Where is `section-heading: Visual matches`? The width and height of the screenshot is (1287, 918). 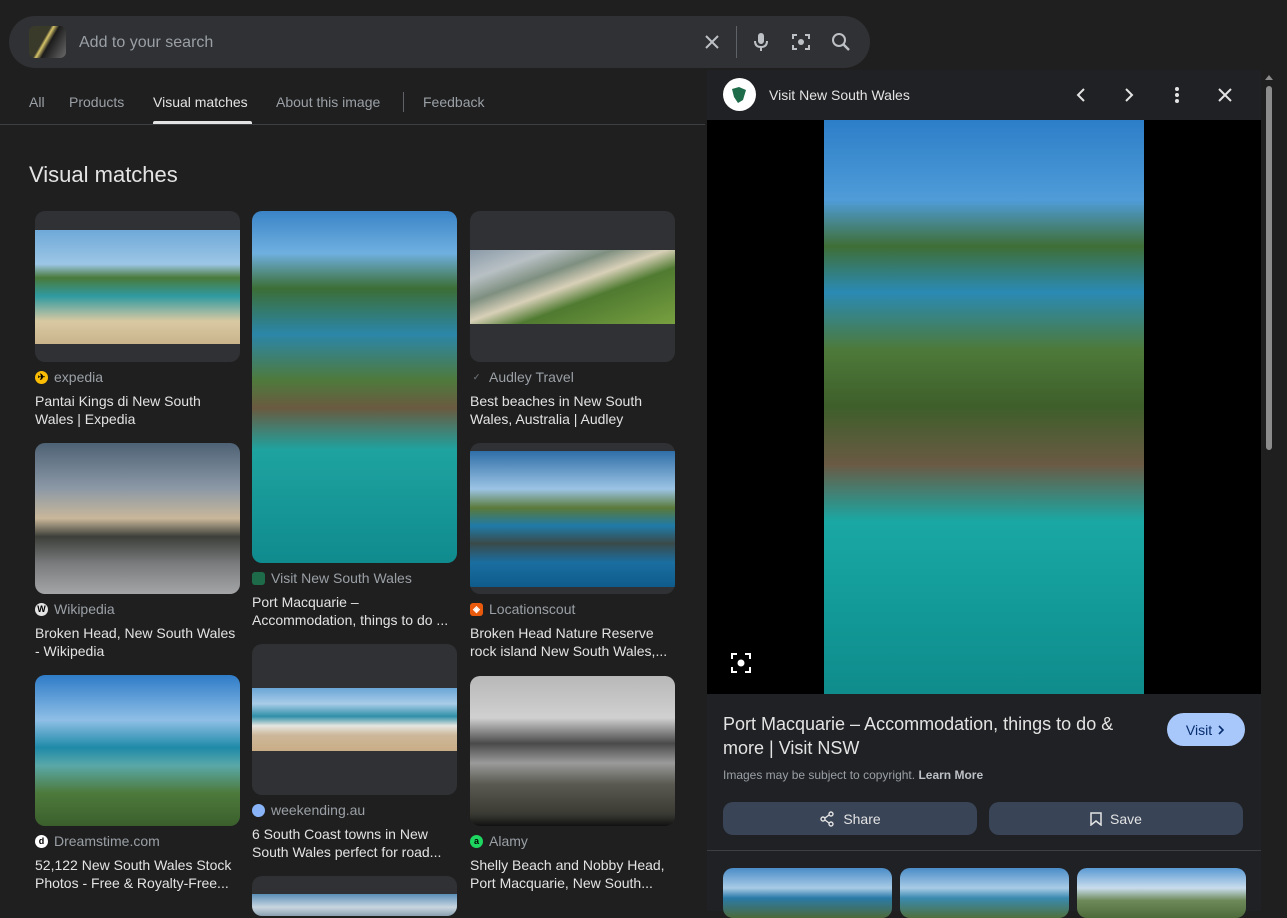 section-heading: Visual matches is located at coordinates (103, 174).